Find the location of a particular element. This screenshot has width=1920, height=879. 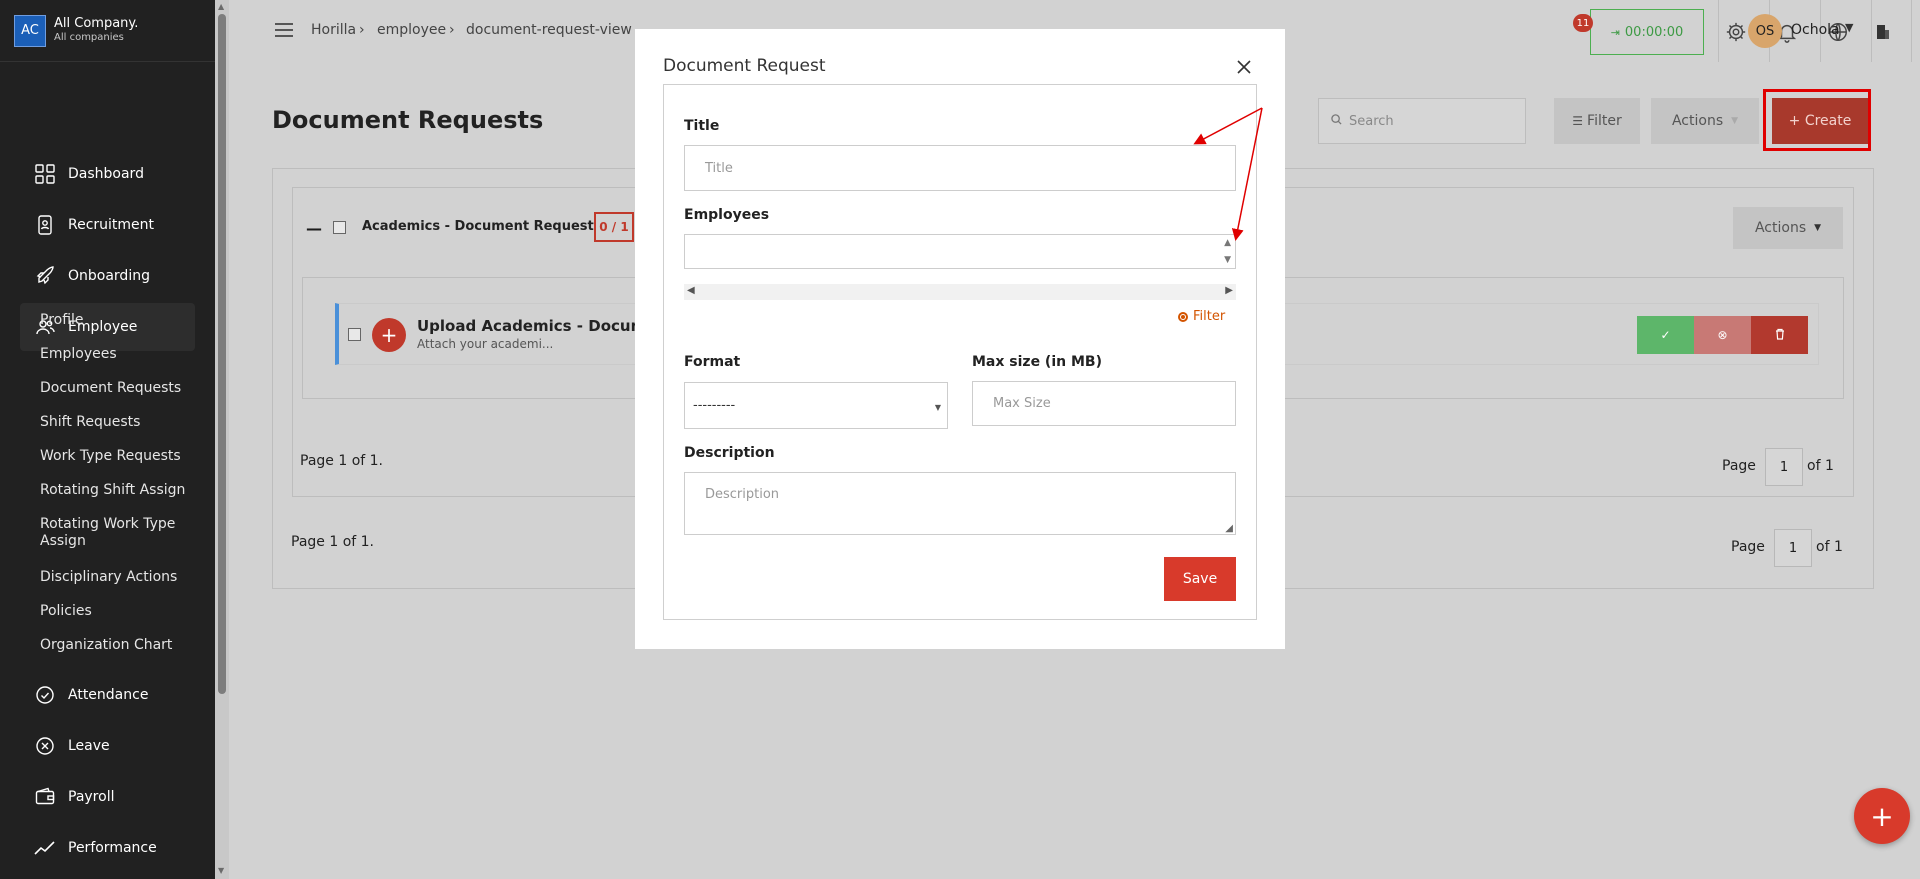

annotation-arrows is located at coordinates (1228, 174).